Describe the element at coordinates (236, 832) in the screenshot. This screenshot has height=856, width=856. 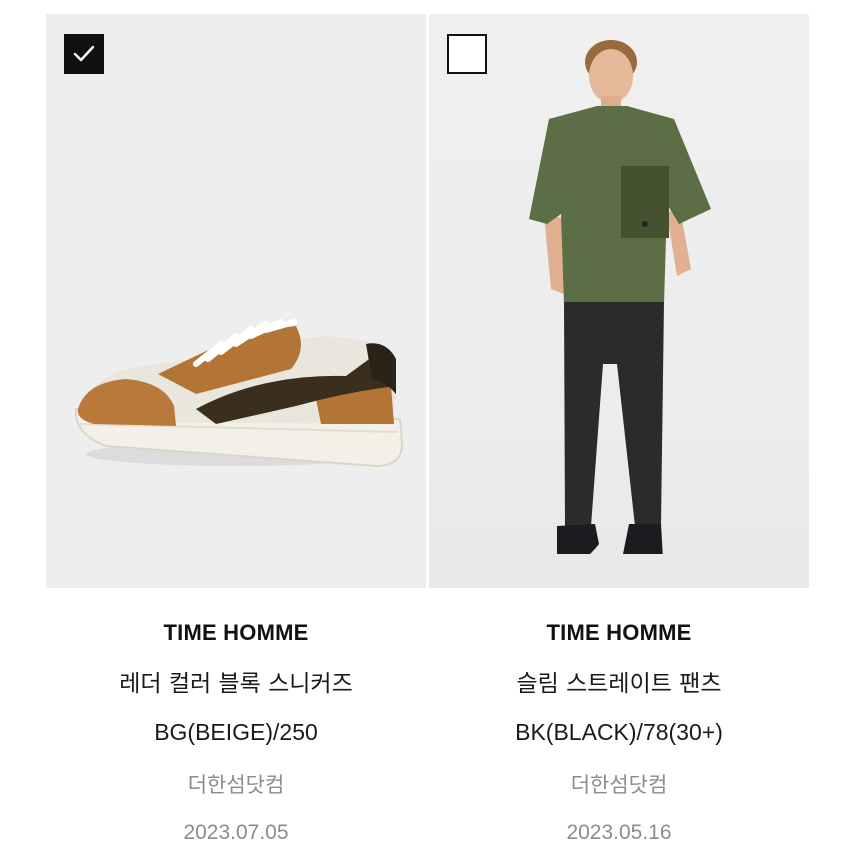
I see `purchase-date: 2023.07.05` at that location.